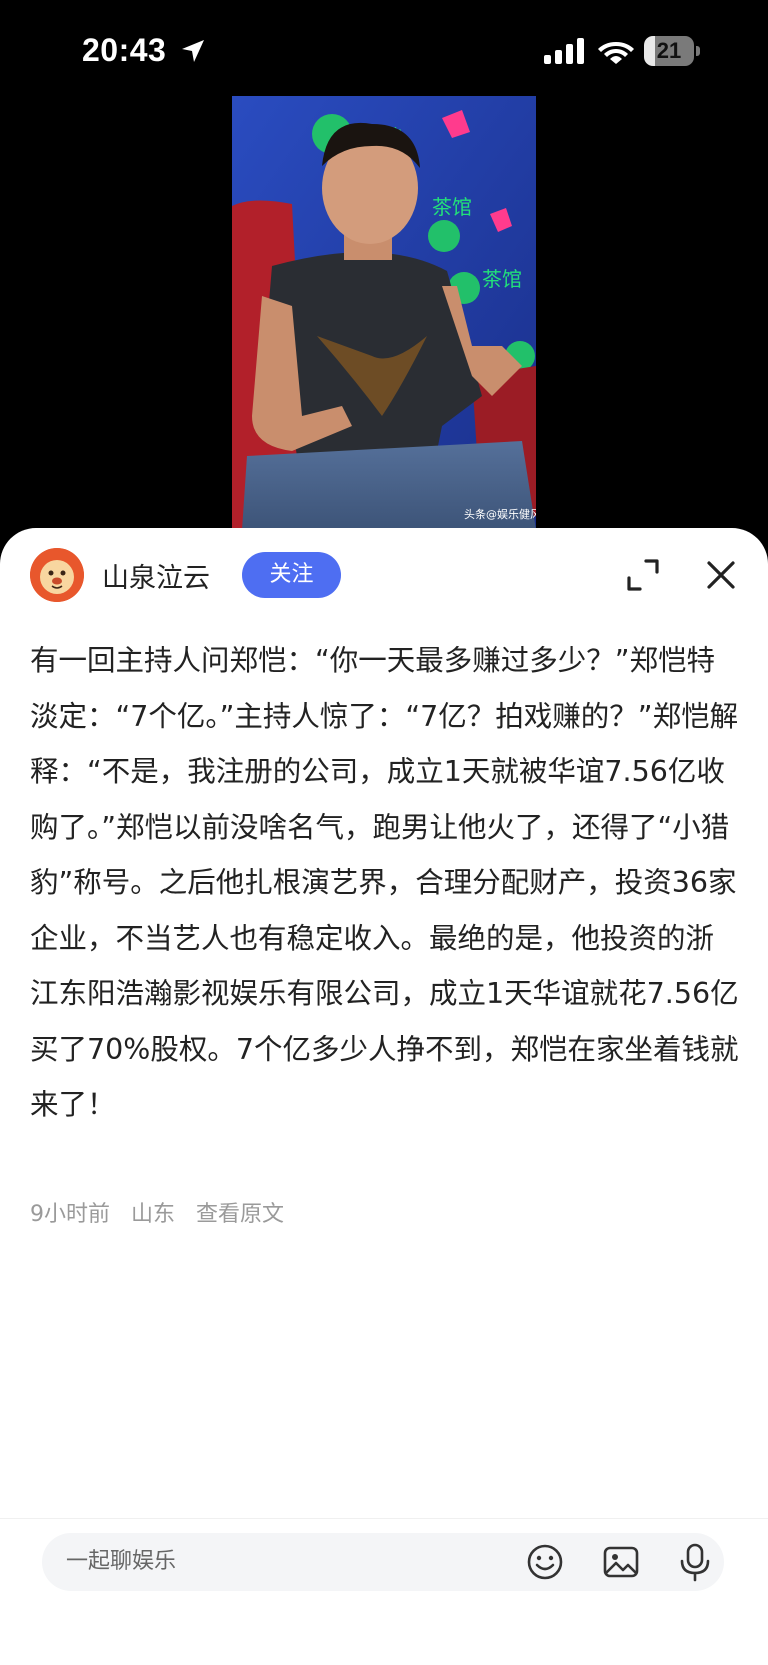 The image size is (768, 1665). I want to click on post-time: 9小时前, so click(70, 1214).